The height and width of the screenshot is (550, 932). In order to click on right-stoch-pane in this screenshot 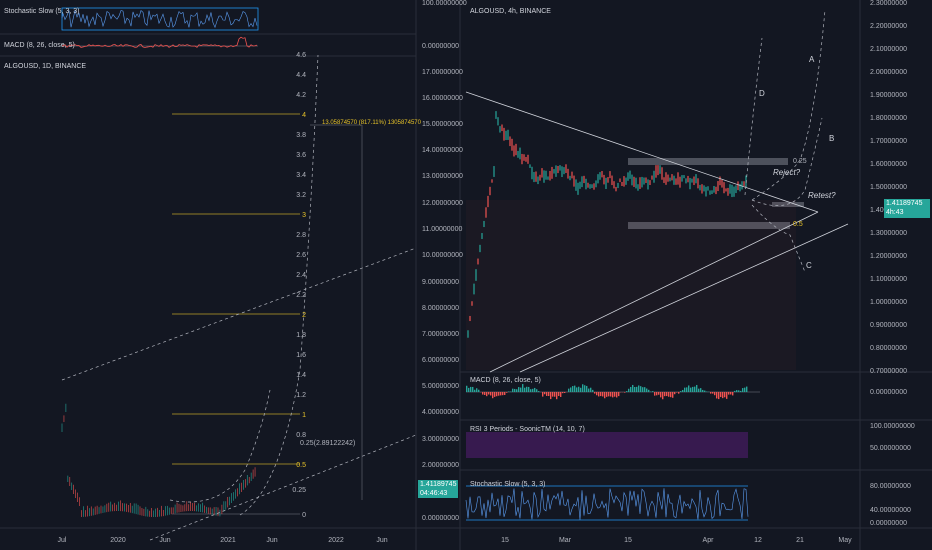, I will do `click(607, 503)`.